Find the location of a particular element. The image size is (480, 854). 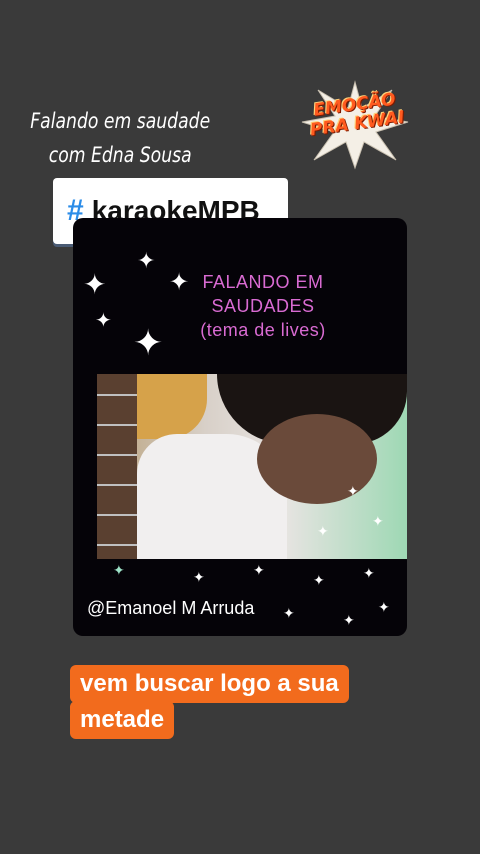

video-caption: Falando em saudade com Edna Sousa is located at coordinates (120, 138).